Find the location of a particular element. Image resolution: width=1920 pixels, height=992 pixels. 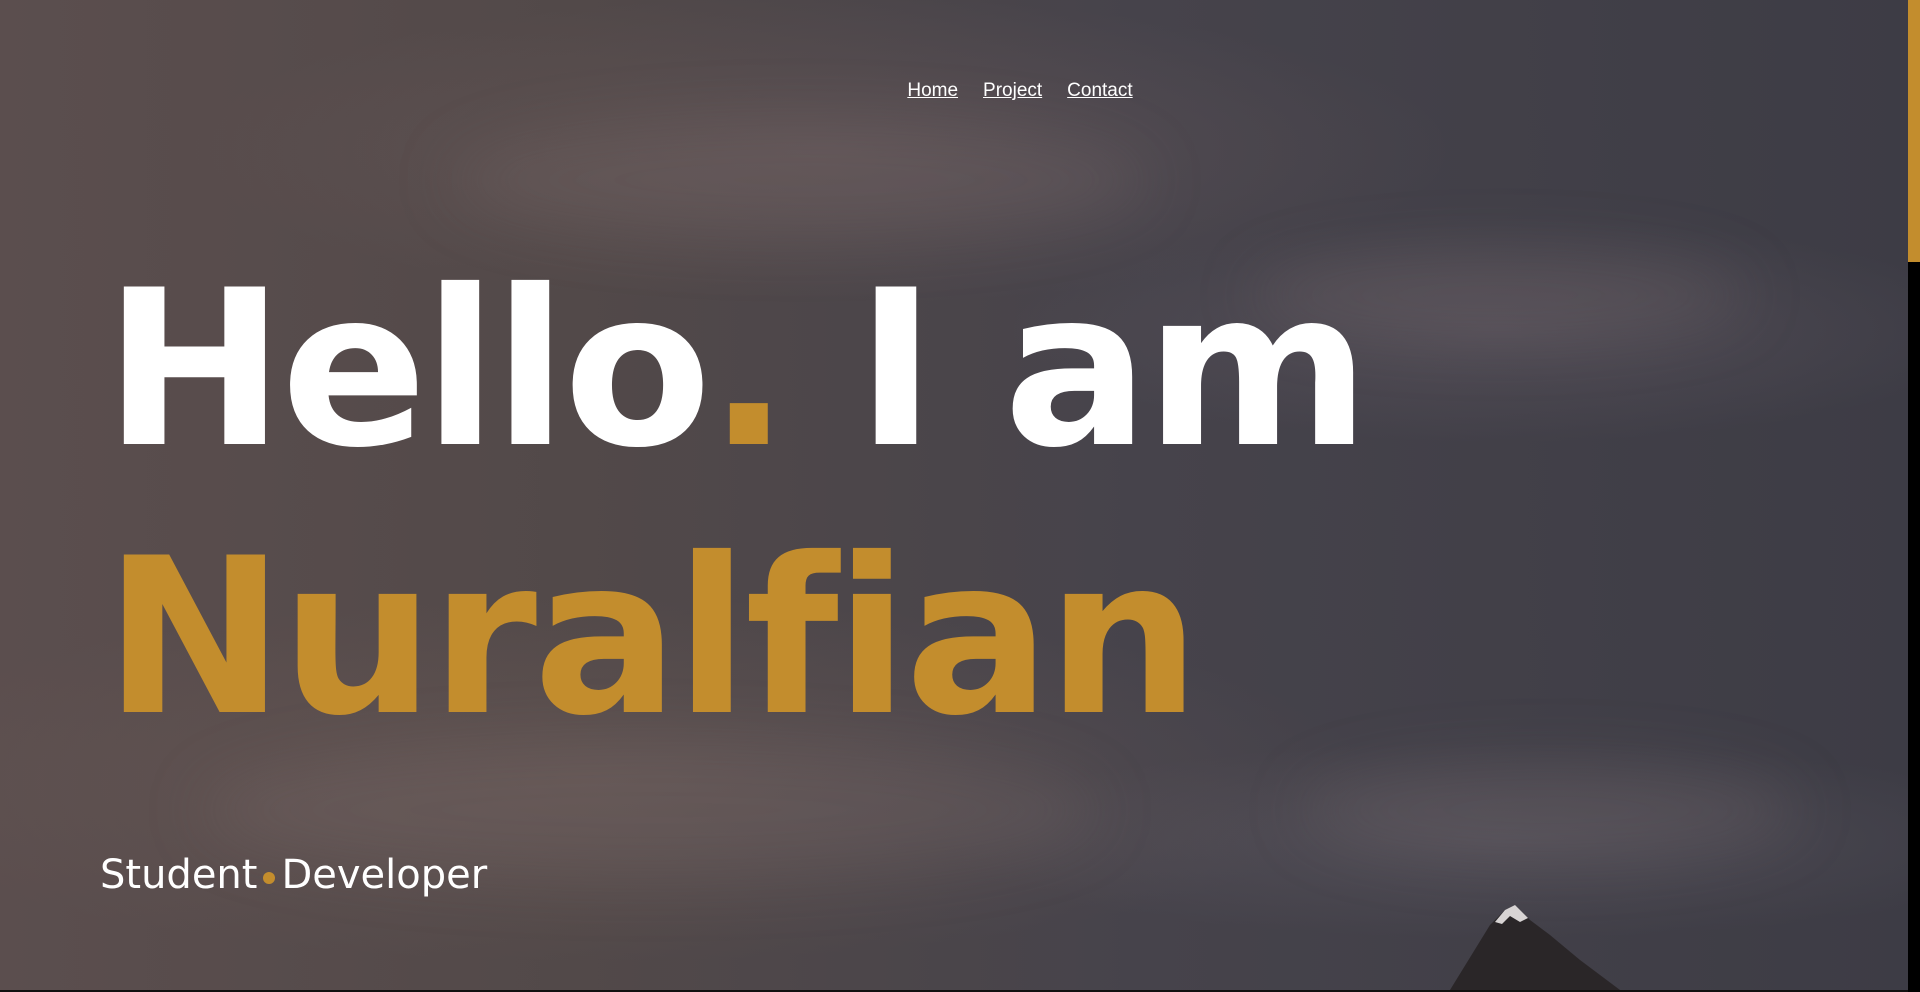

hero-name-heading: Nuralfian is located at coordinates (652, 637).